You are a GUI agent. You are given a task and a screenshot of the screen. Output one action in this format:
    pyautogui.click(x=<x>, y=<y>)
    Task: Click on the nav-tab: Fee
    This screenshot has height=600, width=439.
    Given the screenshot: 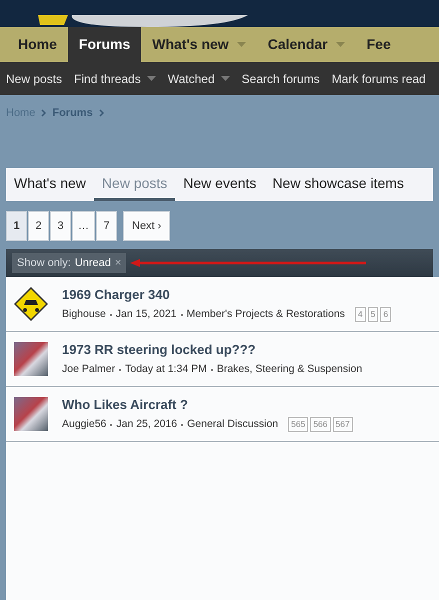 What is the action you would take?
    pyautogui.click(x=379, y=44)
    